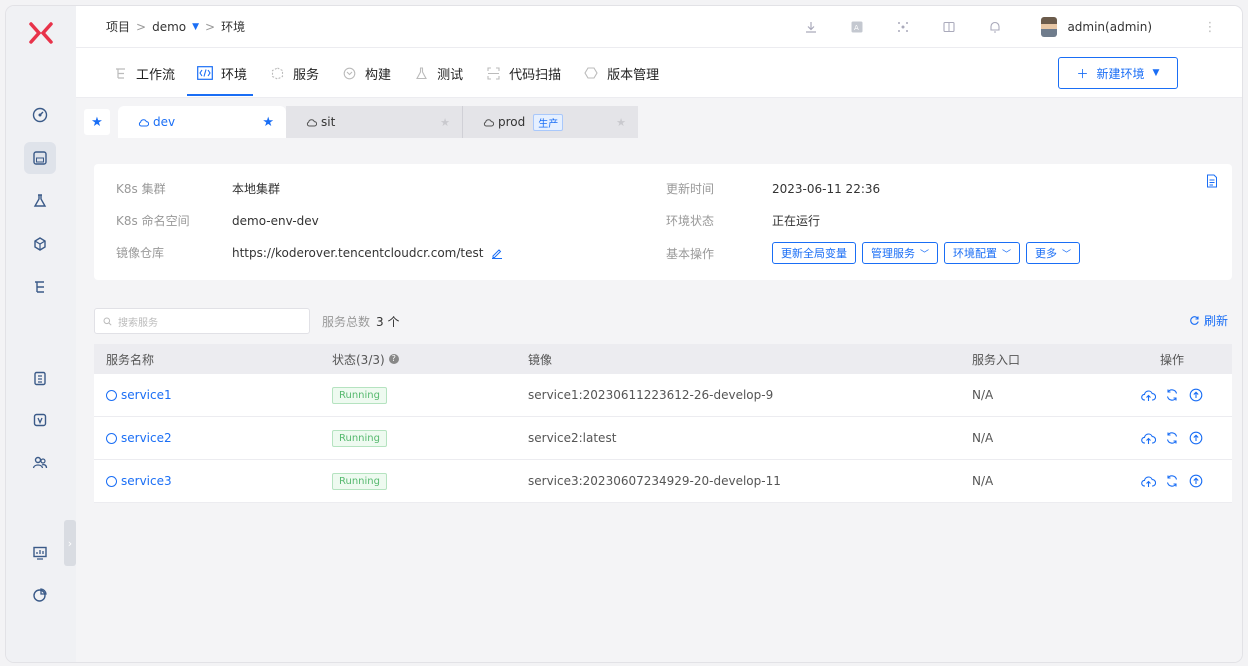 This screenshot has width=1248, height=666. Describe the element at coordinates (621, 73) in the screenshot. I see `tab-version: 版本管理` at that location.